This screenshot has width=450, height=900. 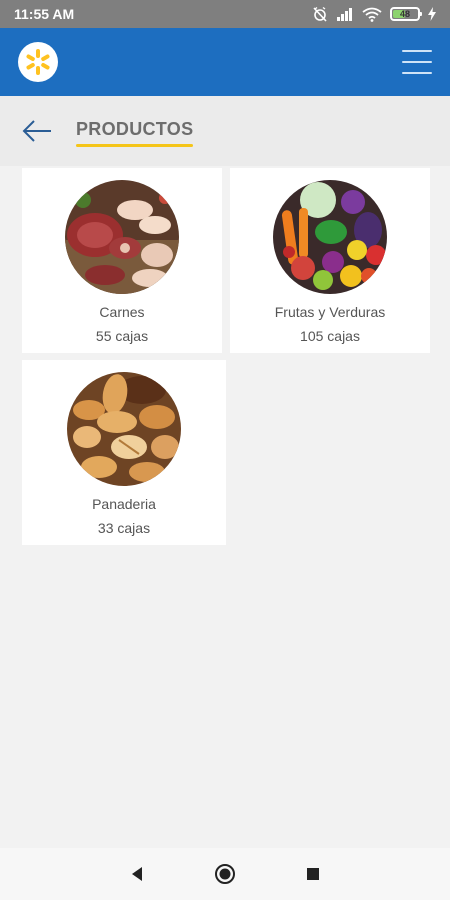 What do you see at coordinates (225, 14) in the screenshot?
I see `status-bar: 11:55 AM 48` at bounding box center [225, 14].